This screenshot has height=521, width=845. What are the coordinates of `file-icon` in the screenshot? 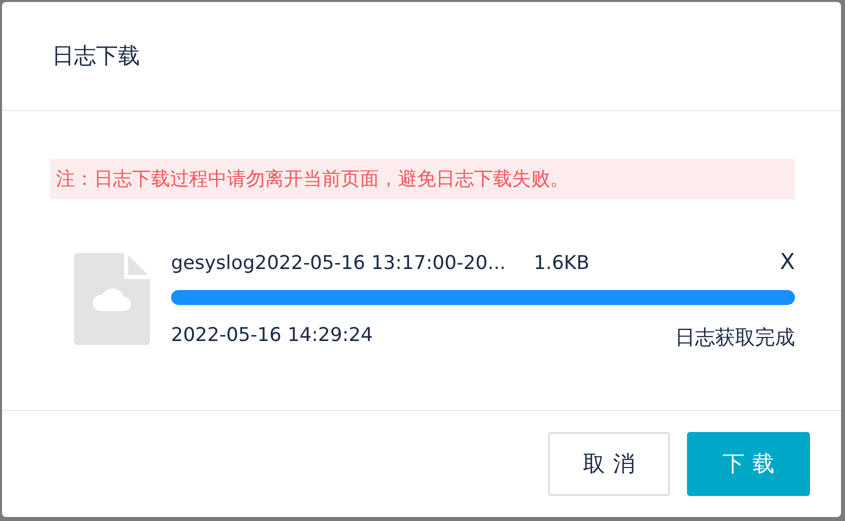 It's located at (112, 299).